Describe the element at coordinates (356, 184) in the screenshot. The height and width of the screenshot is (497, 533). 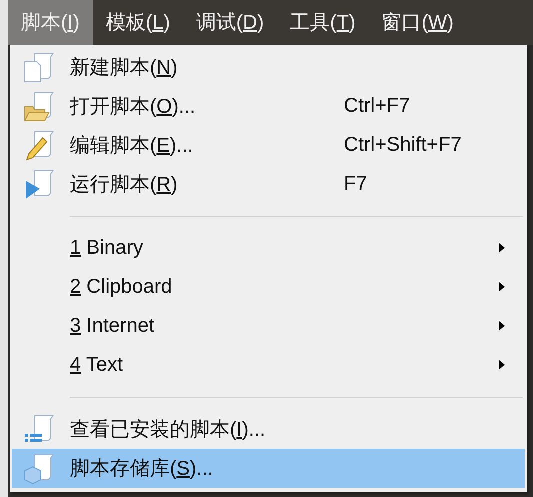
I see `shortcut-label: F7` at that location.